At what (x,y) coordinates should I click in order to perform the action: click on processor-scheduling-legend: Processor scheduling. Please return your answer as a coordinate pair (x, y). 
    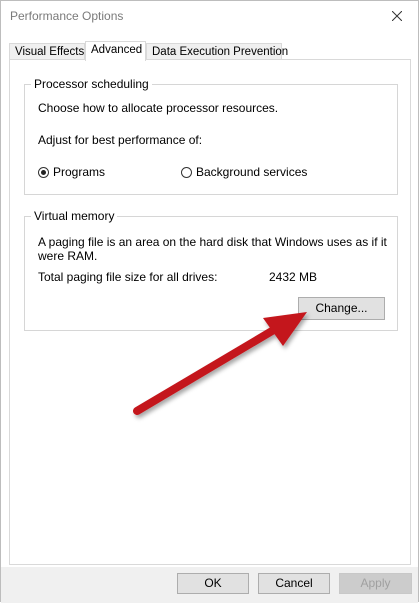
    Looking at the image, I should click on (91, 84).